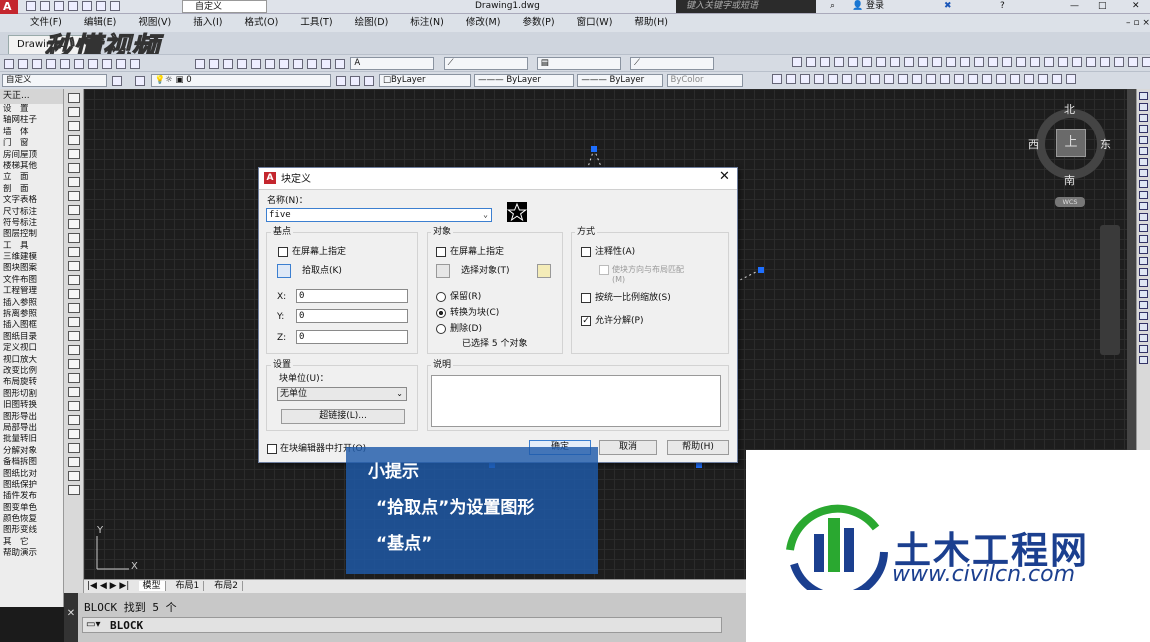 This screenshot has height=642, width=1150. Describe the element at coordinates (1146, 62) in the screenshot. I see `grid-icon` at that location.